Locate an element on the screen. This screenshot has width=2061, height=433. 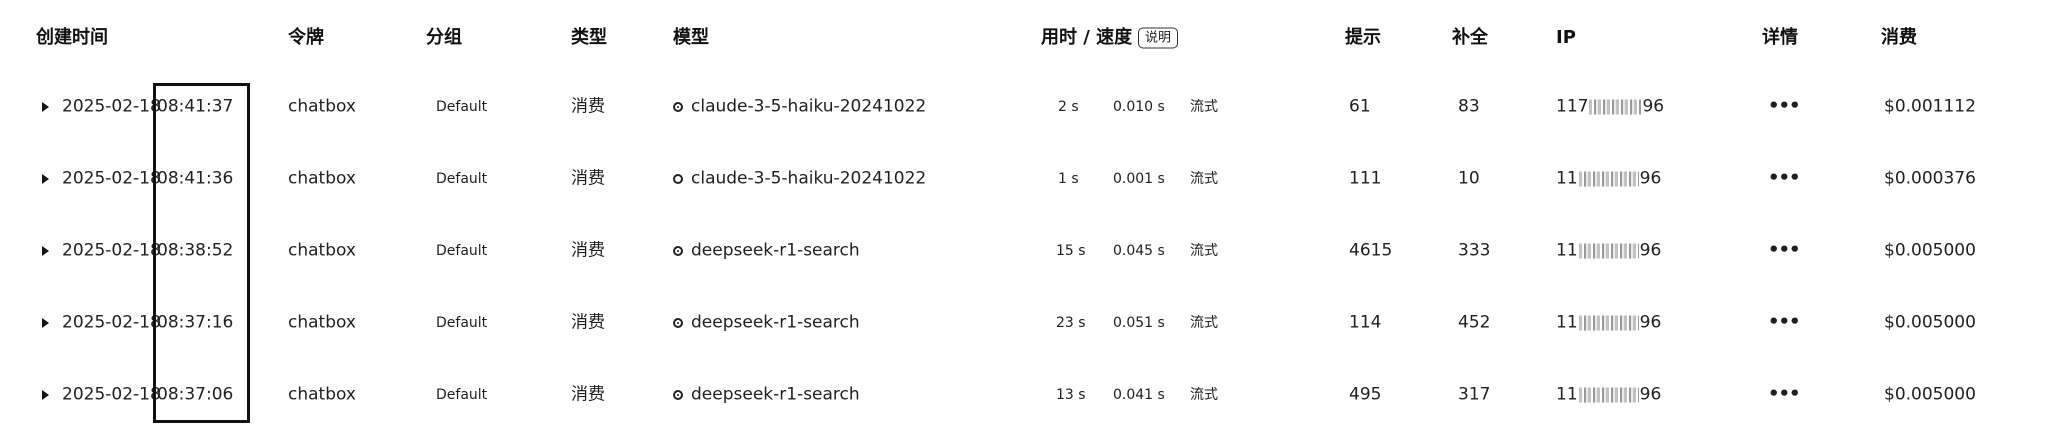
header-details: 详情 is located at coordinates (1780, 37).